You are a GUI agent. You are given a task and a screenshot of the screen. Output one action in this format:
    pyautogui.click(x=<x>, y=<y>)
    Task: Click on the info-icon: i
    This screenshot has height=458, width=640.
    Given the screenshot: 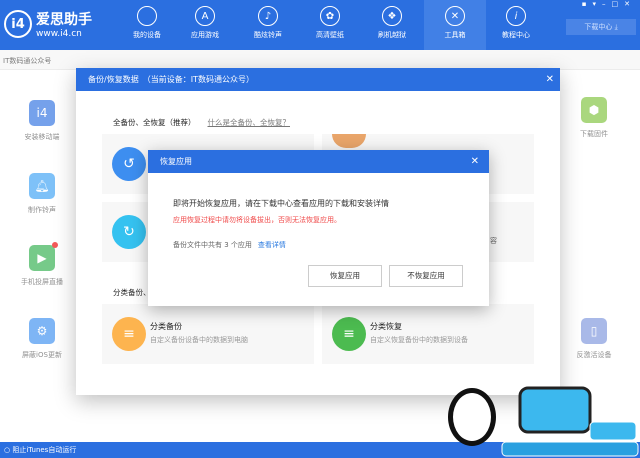 What is the action you would take?
    pyautogui.click(x=516, y=16)
    